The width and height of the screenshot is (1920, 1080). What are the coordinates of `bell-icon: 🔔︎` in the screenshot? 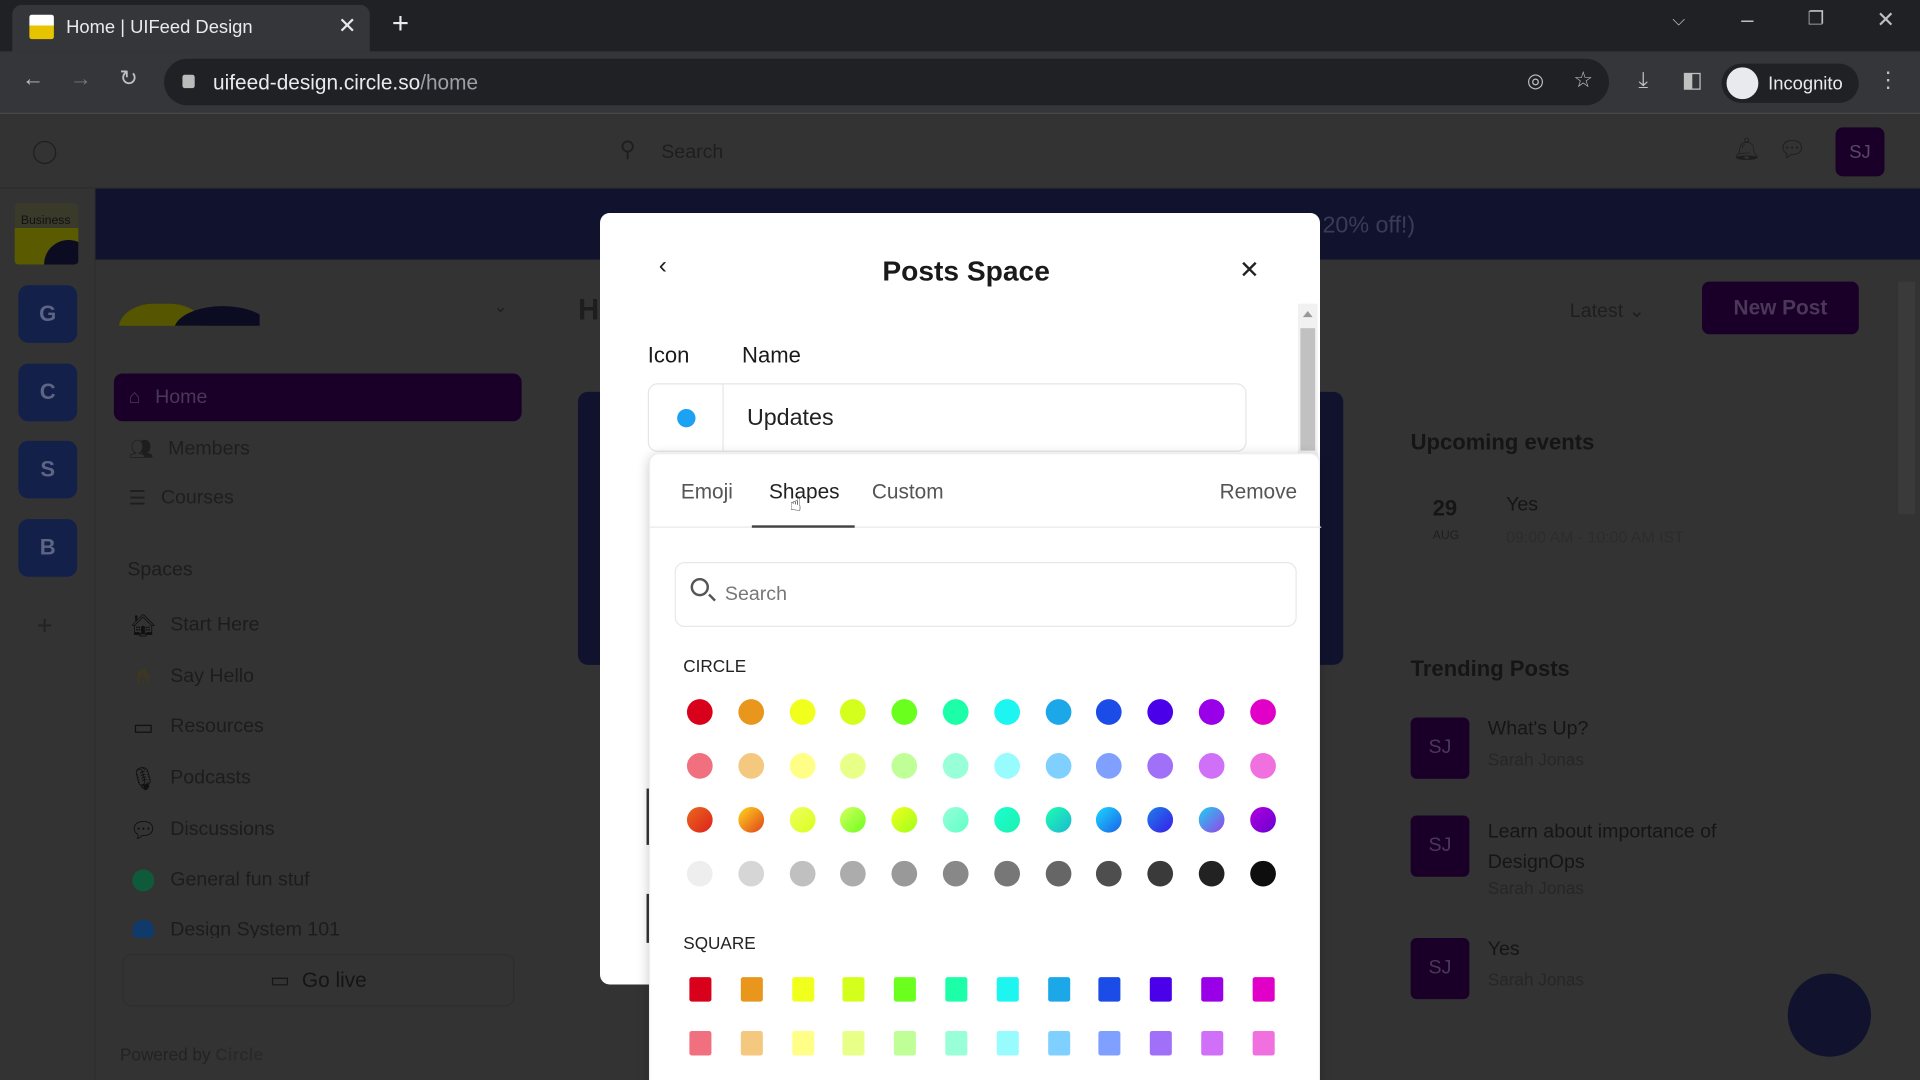 It's located at (1747, 150).